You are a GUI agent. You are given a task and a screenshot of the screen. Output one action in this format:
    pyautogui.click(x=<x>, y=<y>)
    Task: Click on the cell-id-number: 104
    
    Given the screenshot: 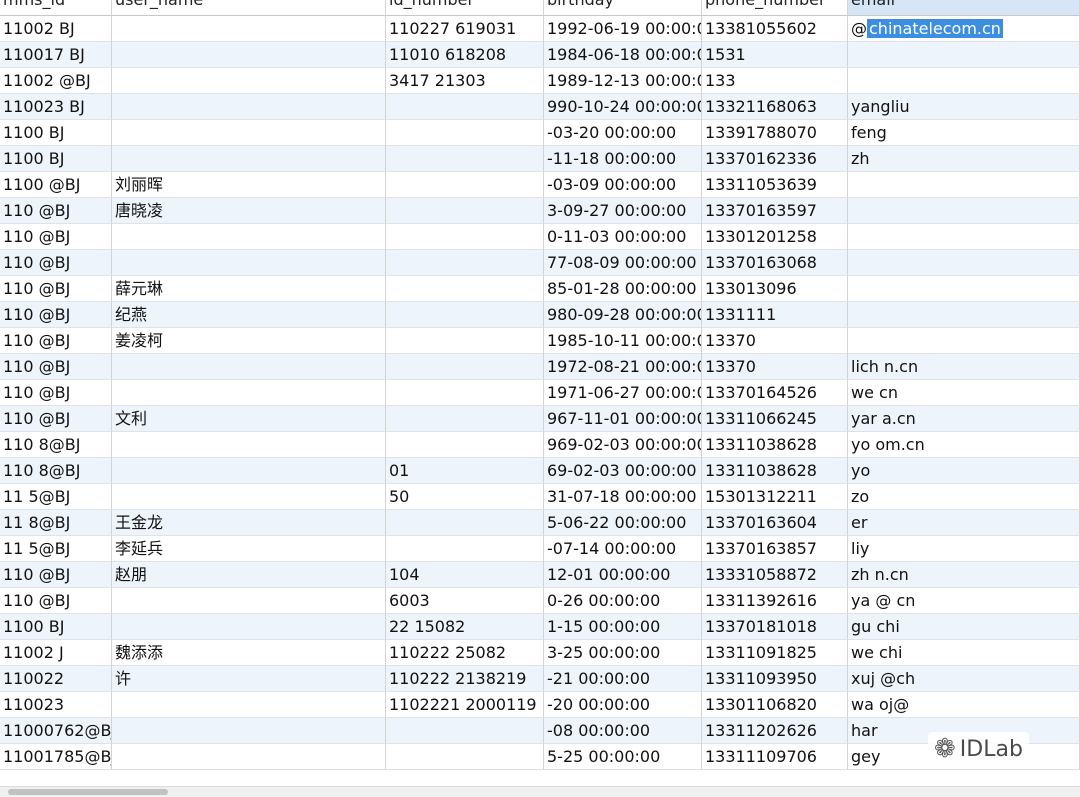 What is the action you would take?
    pyautogui.click(x=465, y=575)
    